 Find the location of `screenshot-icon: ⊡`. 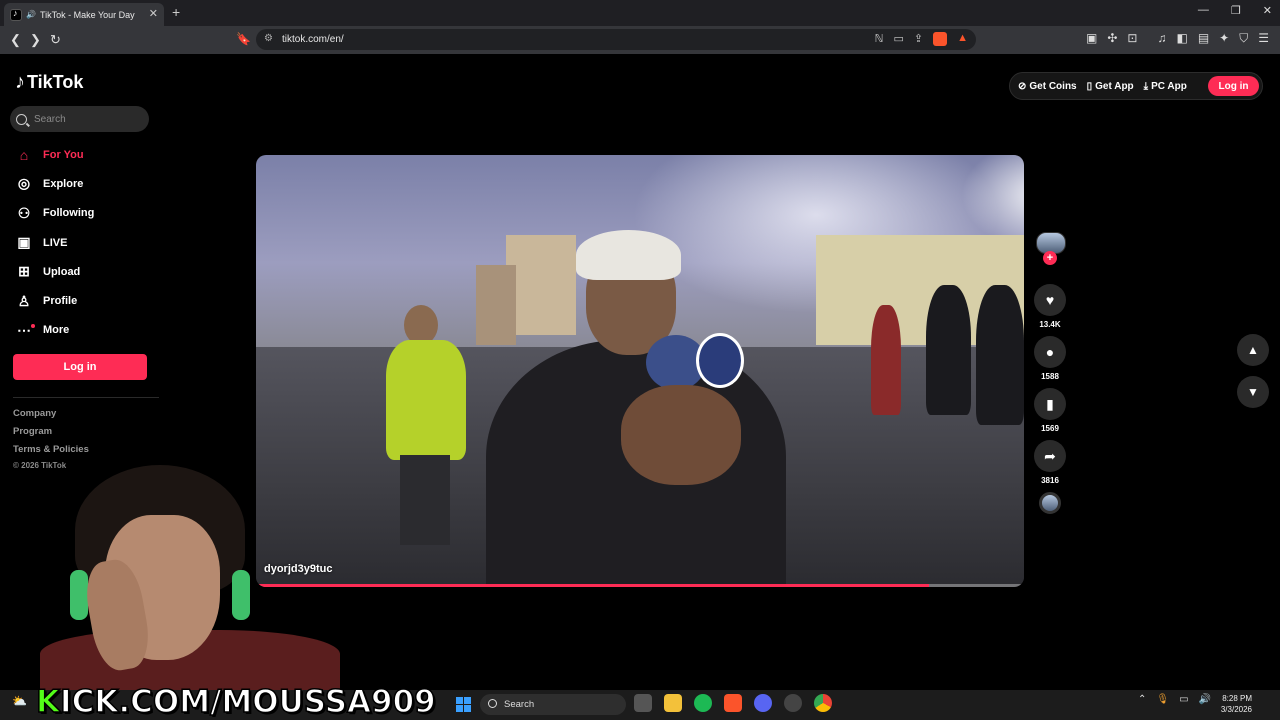

screenshot-icon: ⊡ is located at coordinates (1132, 38).